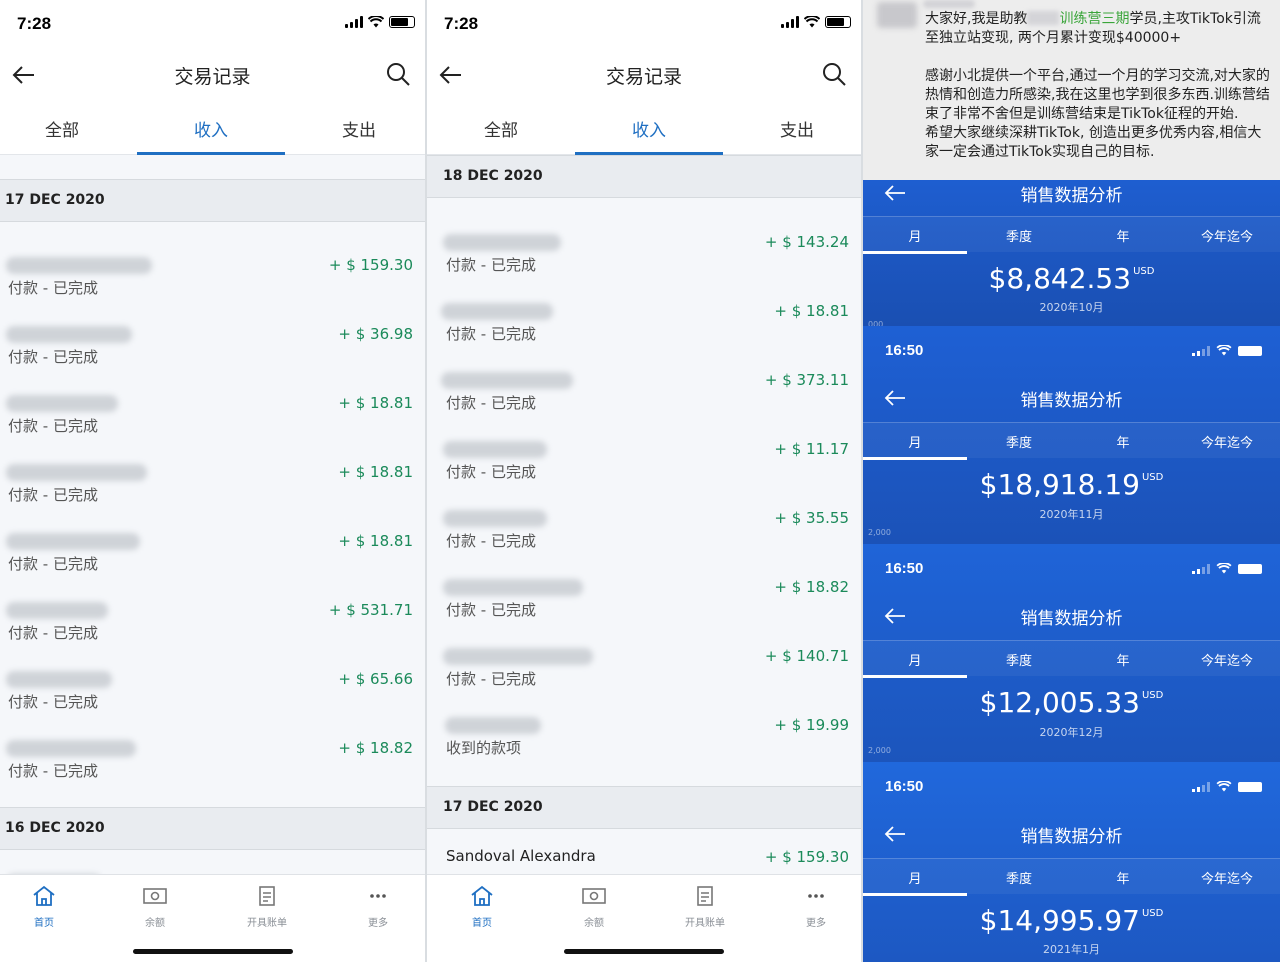 The image size is (1280, 962). What do you see at coordinates (1071, 484) in the screenshot?
I see `sales-amount: $18,918.19 USD` at bounding box center [1071, 484].